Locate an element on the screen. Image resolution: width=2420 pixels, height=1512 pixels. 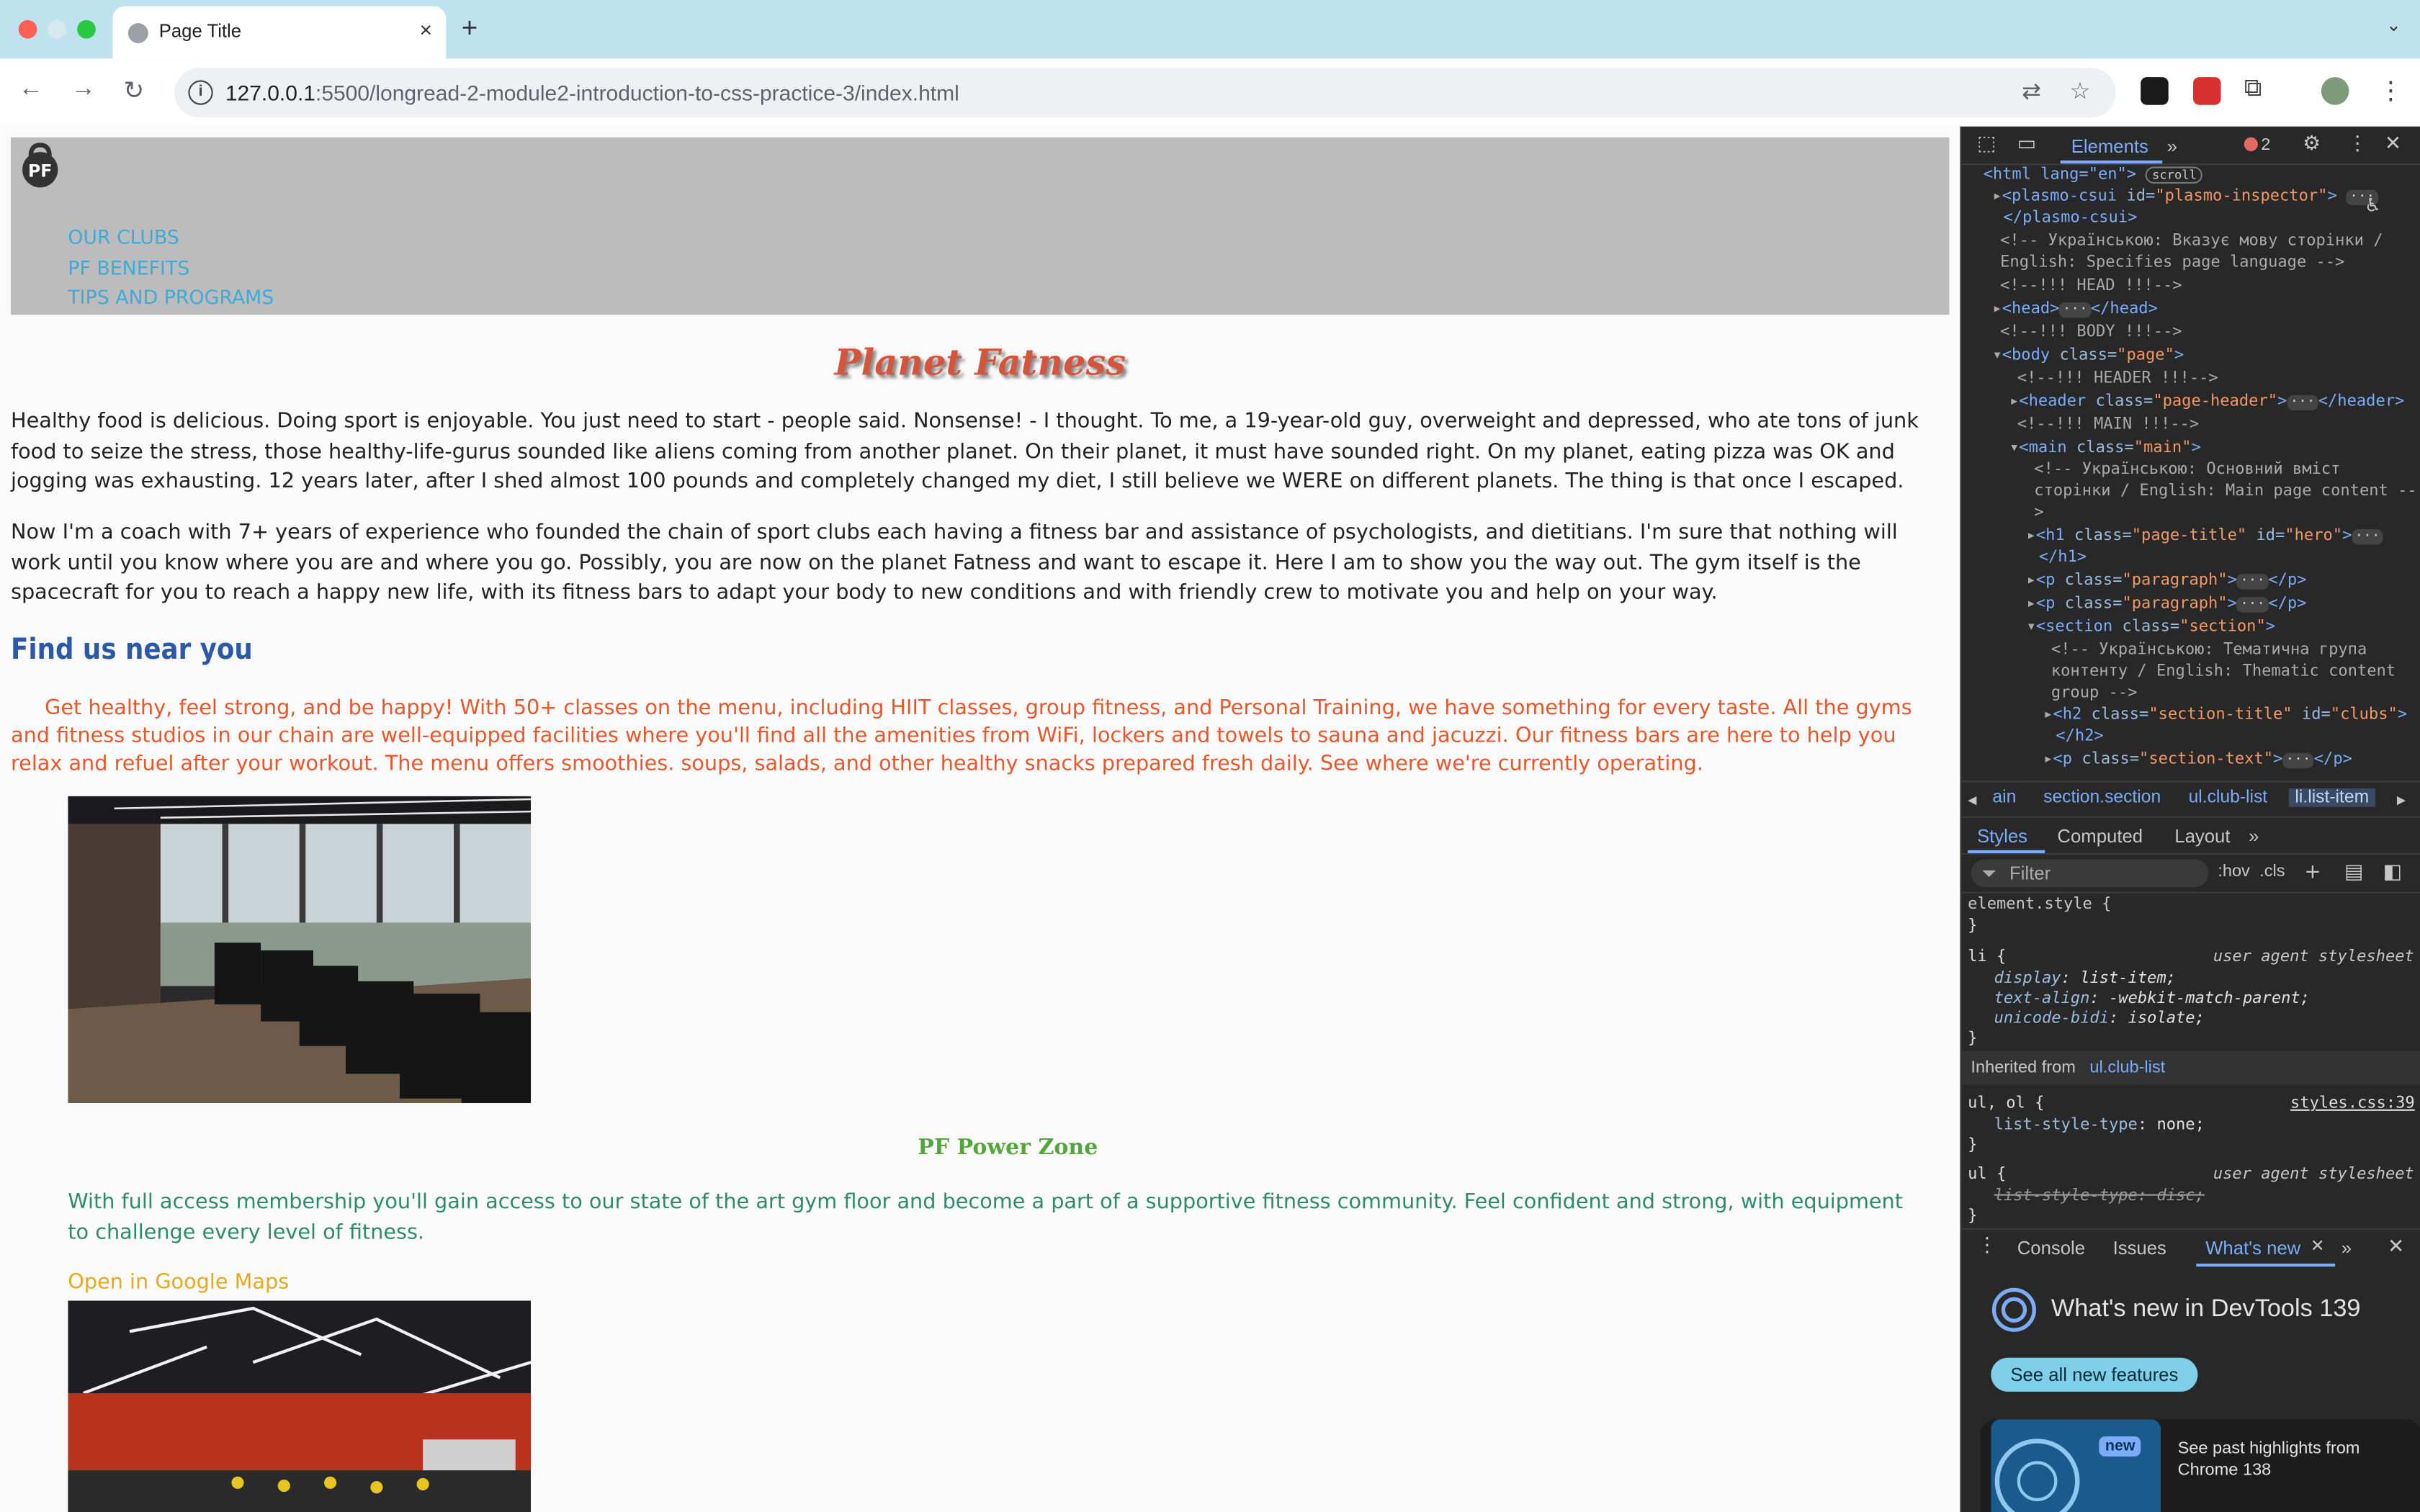
dom-comment: контенту / English: Thematic content is located at coordinates (2223, 671).